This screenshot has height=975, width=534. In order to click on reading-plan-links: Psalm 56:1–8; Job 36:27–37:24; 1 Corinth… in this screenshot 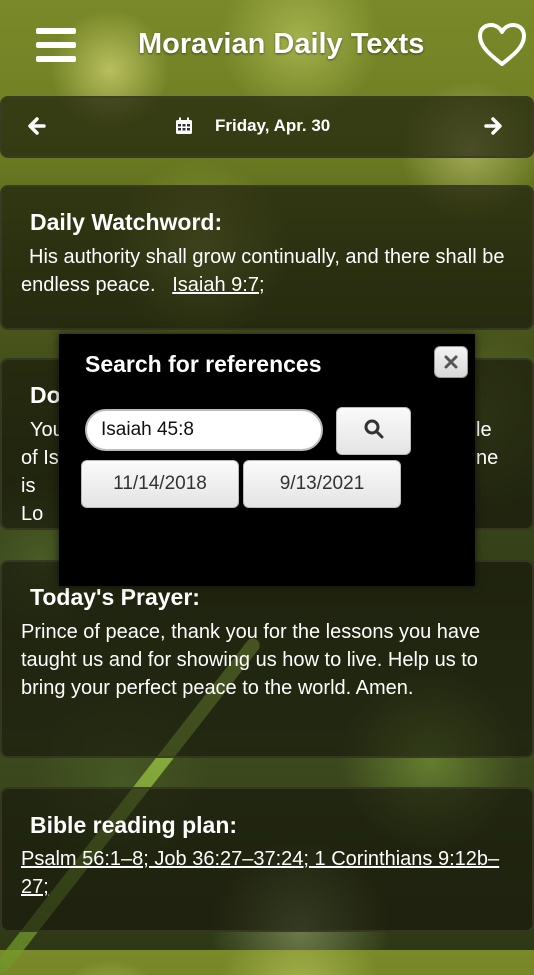, I will do `click(266, 873)`.